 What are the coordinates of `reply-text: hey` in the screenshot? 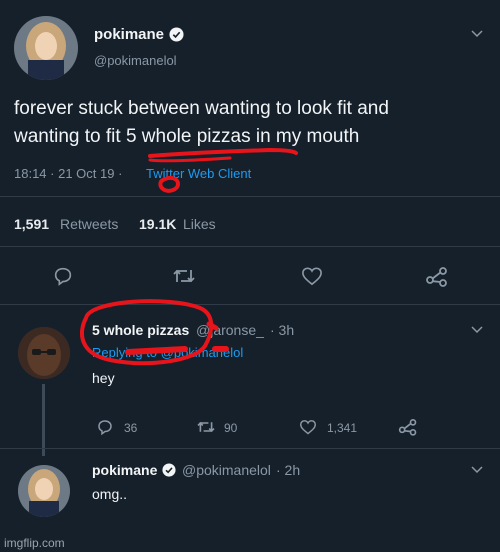 It's located at (103, 378).